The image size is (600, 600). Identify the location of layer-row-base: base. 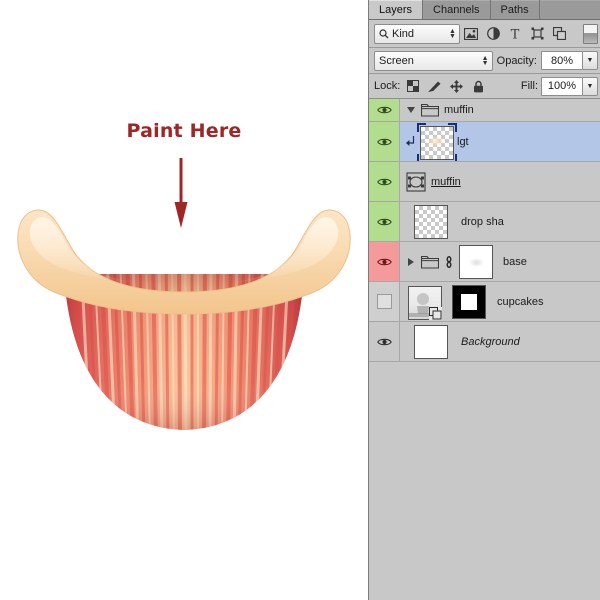
(484, 262).